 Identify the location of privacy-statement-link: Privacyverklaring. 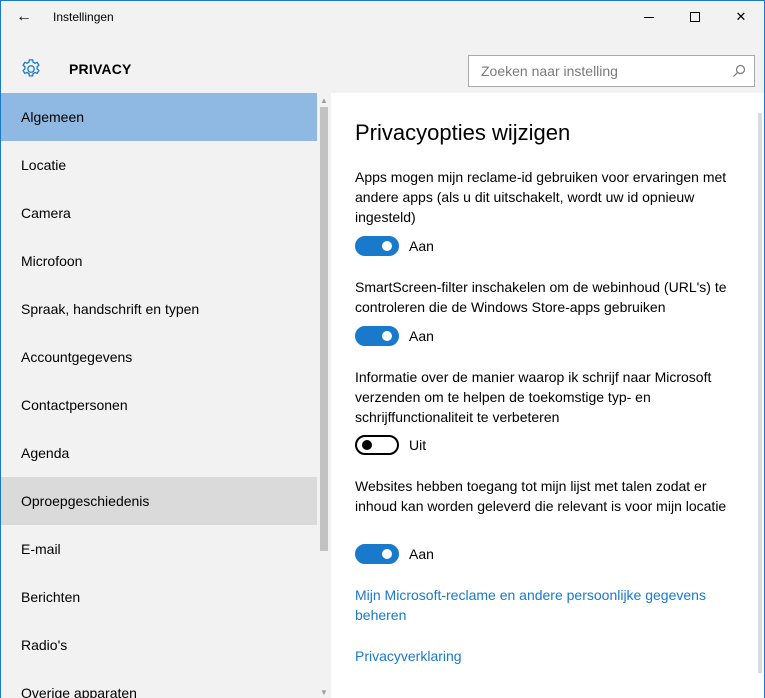
(550, 656).